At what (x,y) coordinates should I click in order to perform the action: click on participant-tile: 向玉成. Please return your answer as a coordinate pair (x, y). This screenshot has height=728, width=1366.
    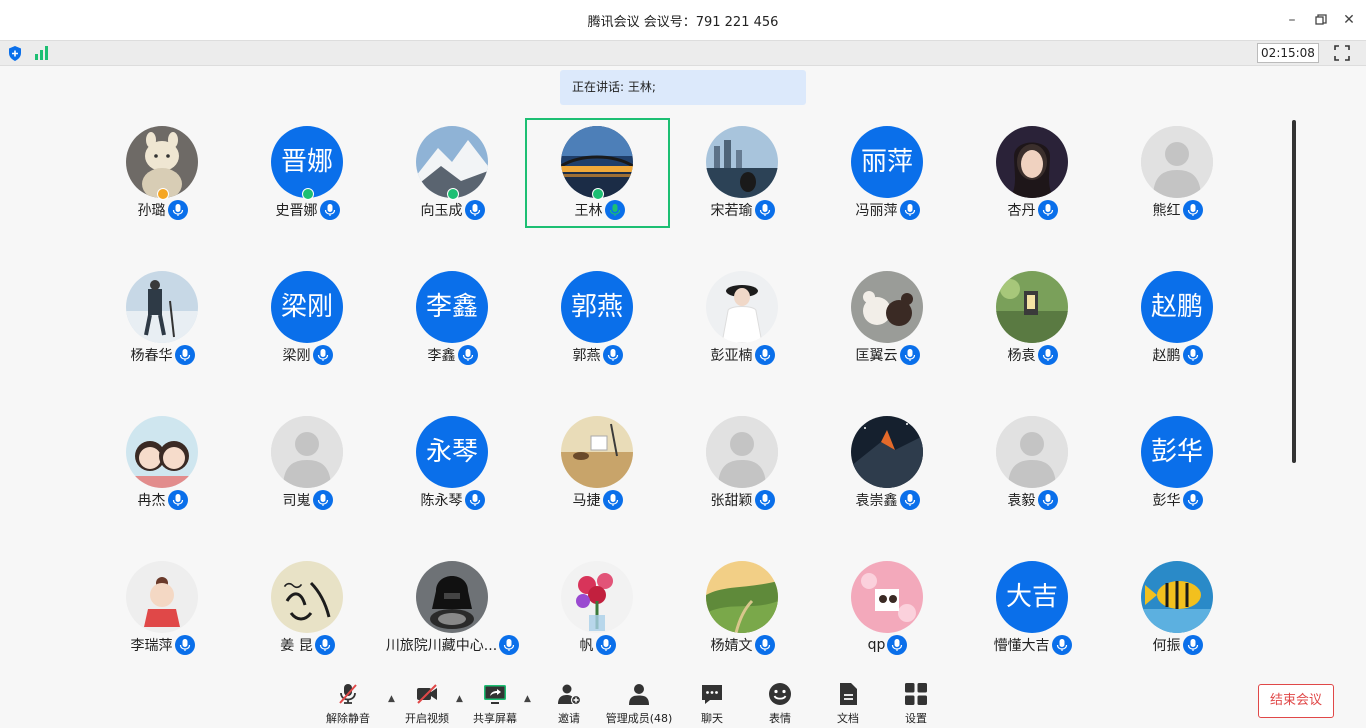
    Looking at the image, I should click on (452, 173).